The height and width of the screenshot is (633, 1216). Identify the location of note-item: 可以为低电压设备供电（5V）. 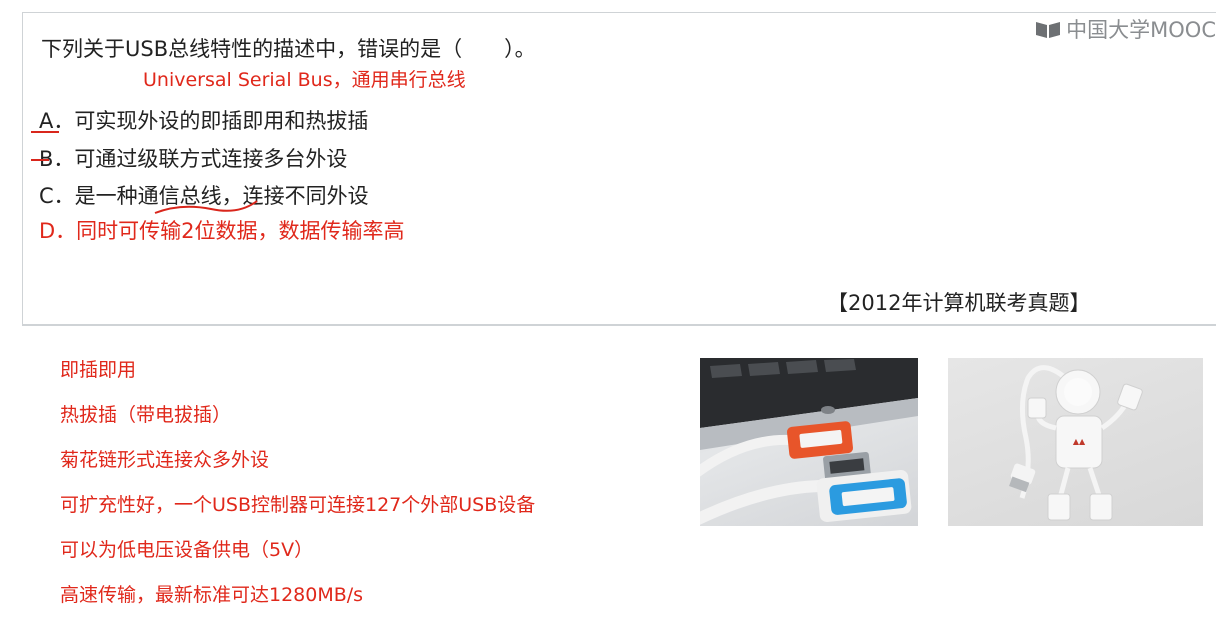
(187, 550).